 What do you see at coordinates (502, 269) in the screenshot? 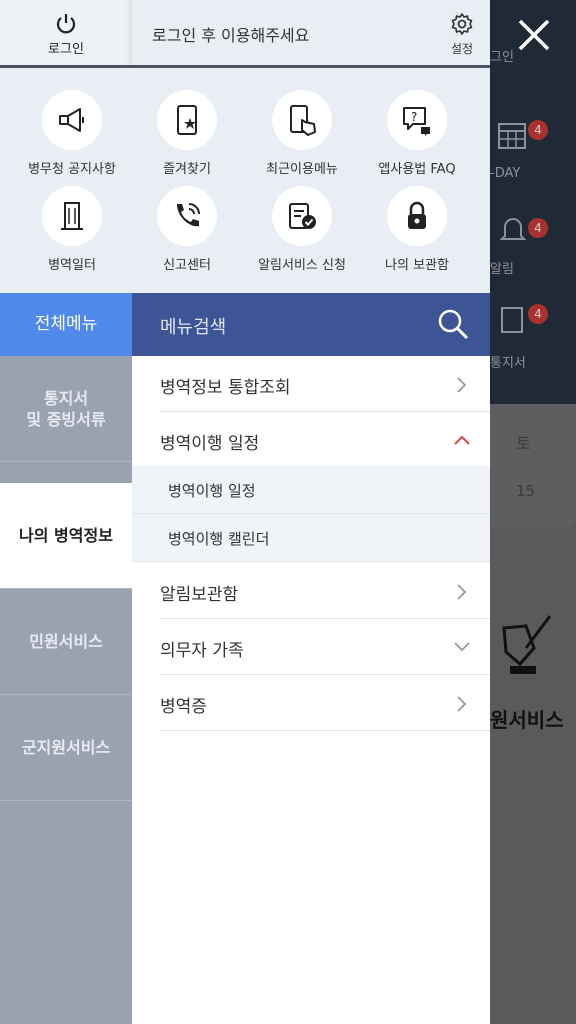
I see `background-alarm-label: 알림` at bounding box center [502, 269].